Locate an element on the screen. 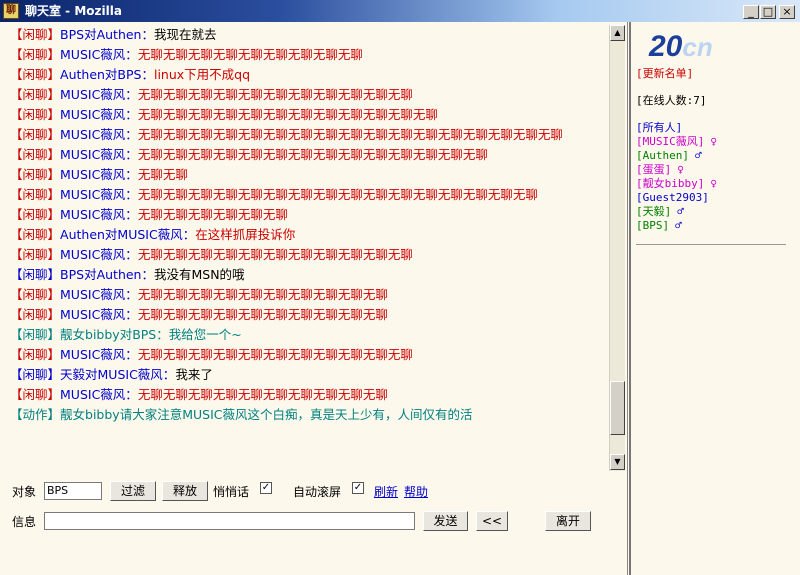 The image size is (800, 575). message-input is located at coordinates (229, 521).